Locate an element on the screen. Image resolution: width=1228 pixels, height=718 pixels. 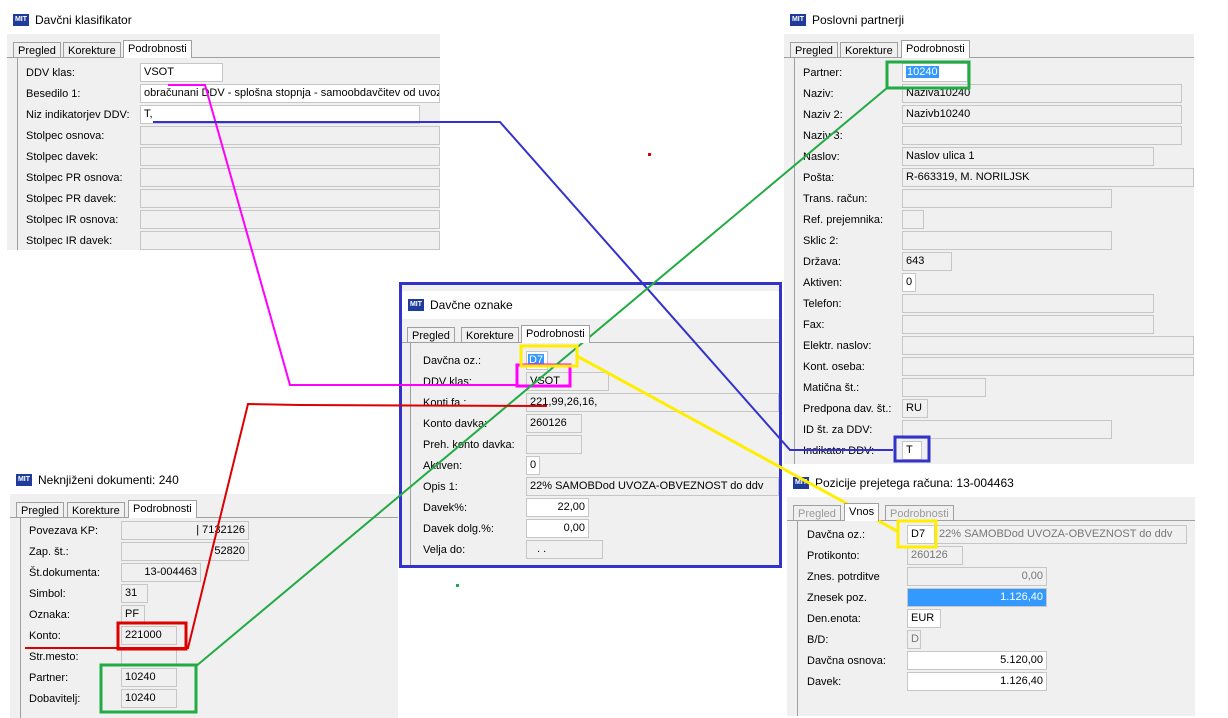
label-znesek-poz: Znesek poz. is located at coordinates (837, 598).